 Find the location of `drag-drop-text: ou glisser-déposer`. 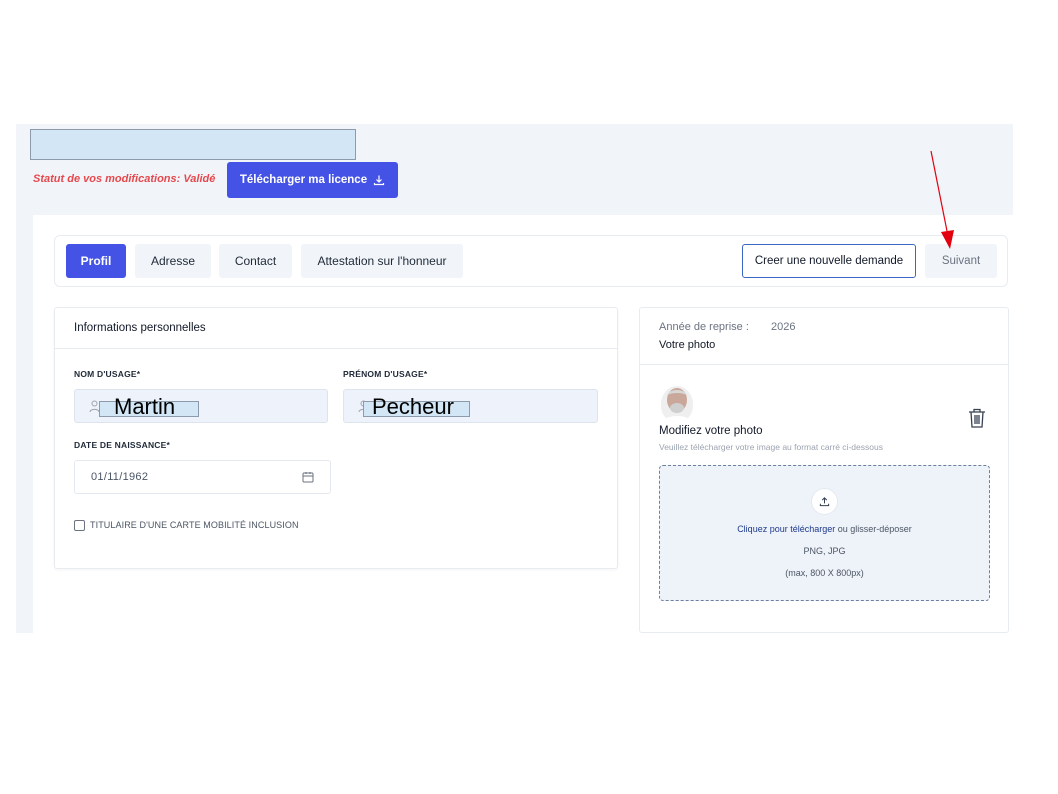

drag-drop-text: ou glisser-déposer is located at coordinates (873, 529).